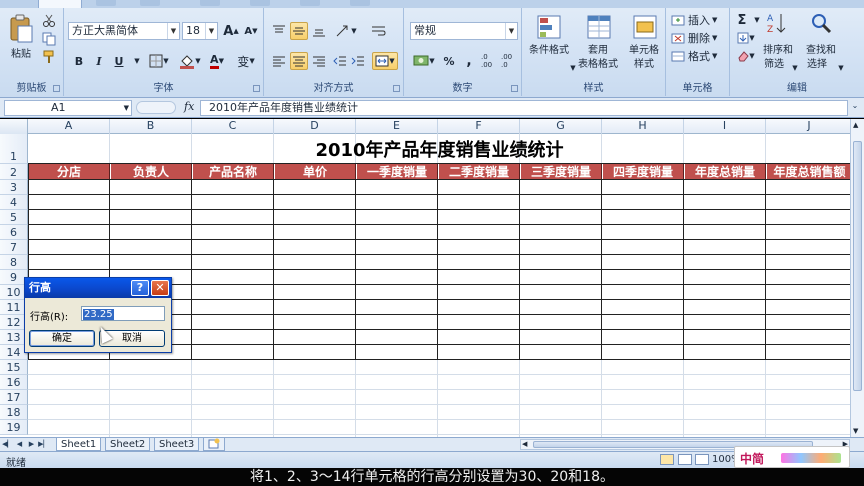 This screenshot has height=486, width=864. What do you see at coordinates (256, 88) in the screenshot?
I see `font-launcher-icon` at bounding box center [256, 88].